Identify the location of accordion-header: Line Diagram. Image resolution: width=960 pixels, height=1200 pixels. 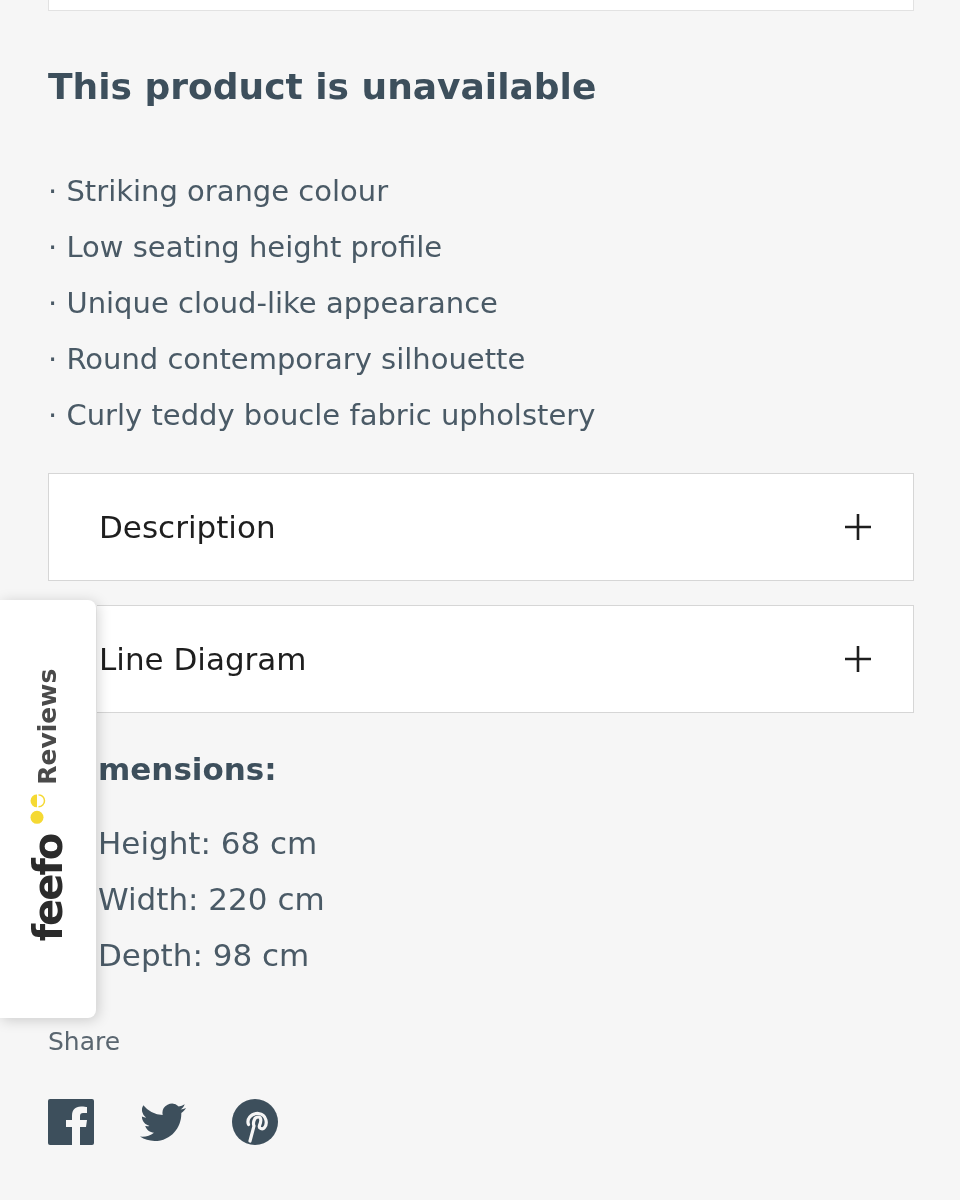
(505, 659).